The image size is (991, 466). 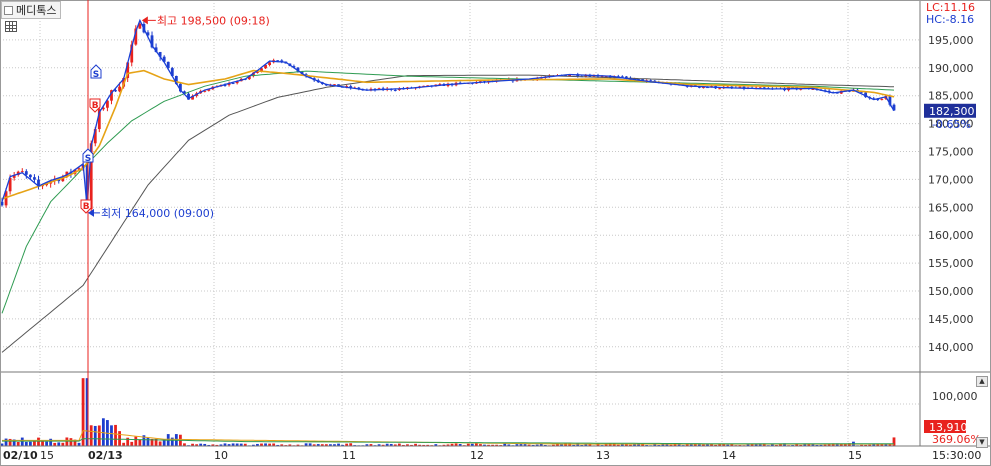 I want to click on time-tick-label: 02/13, so click(x=105, y=455).